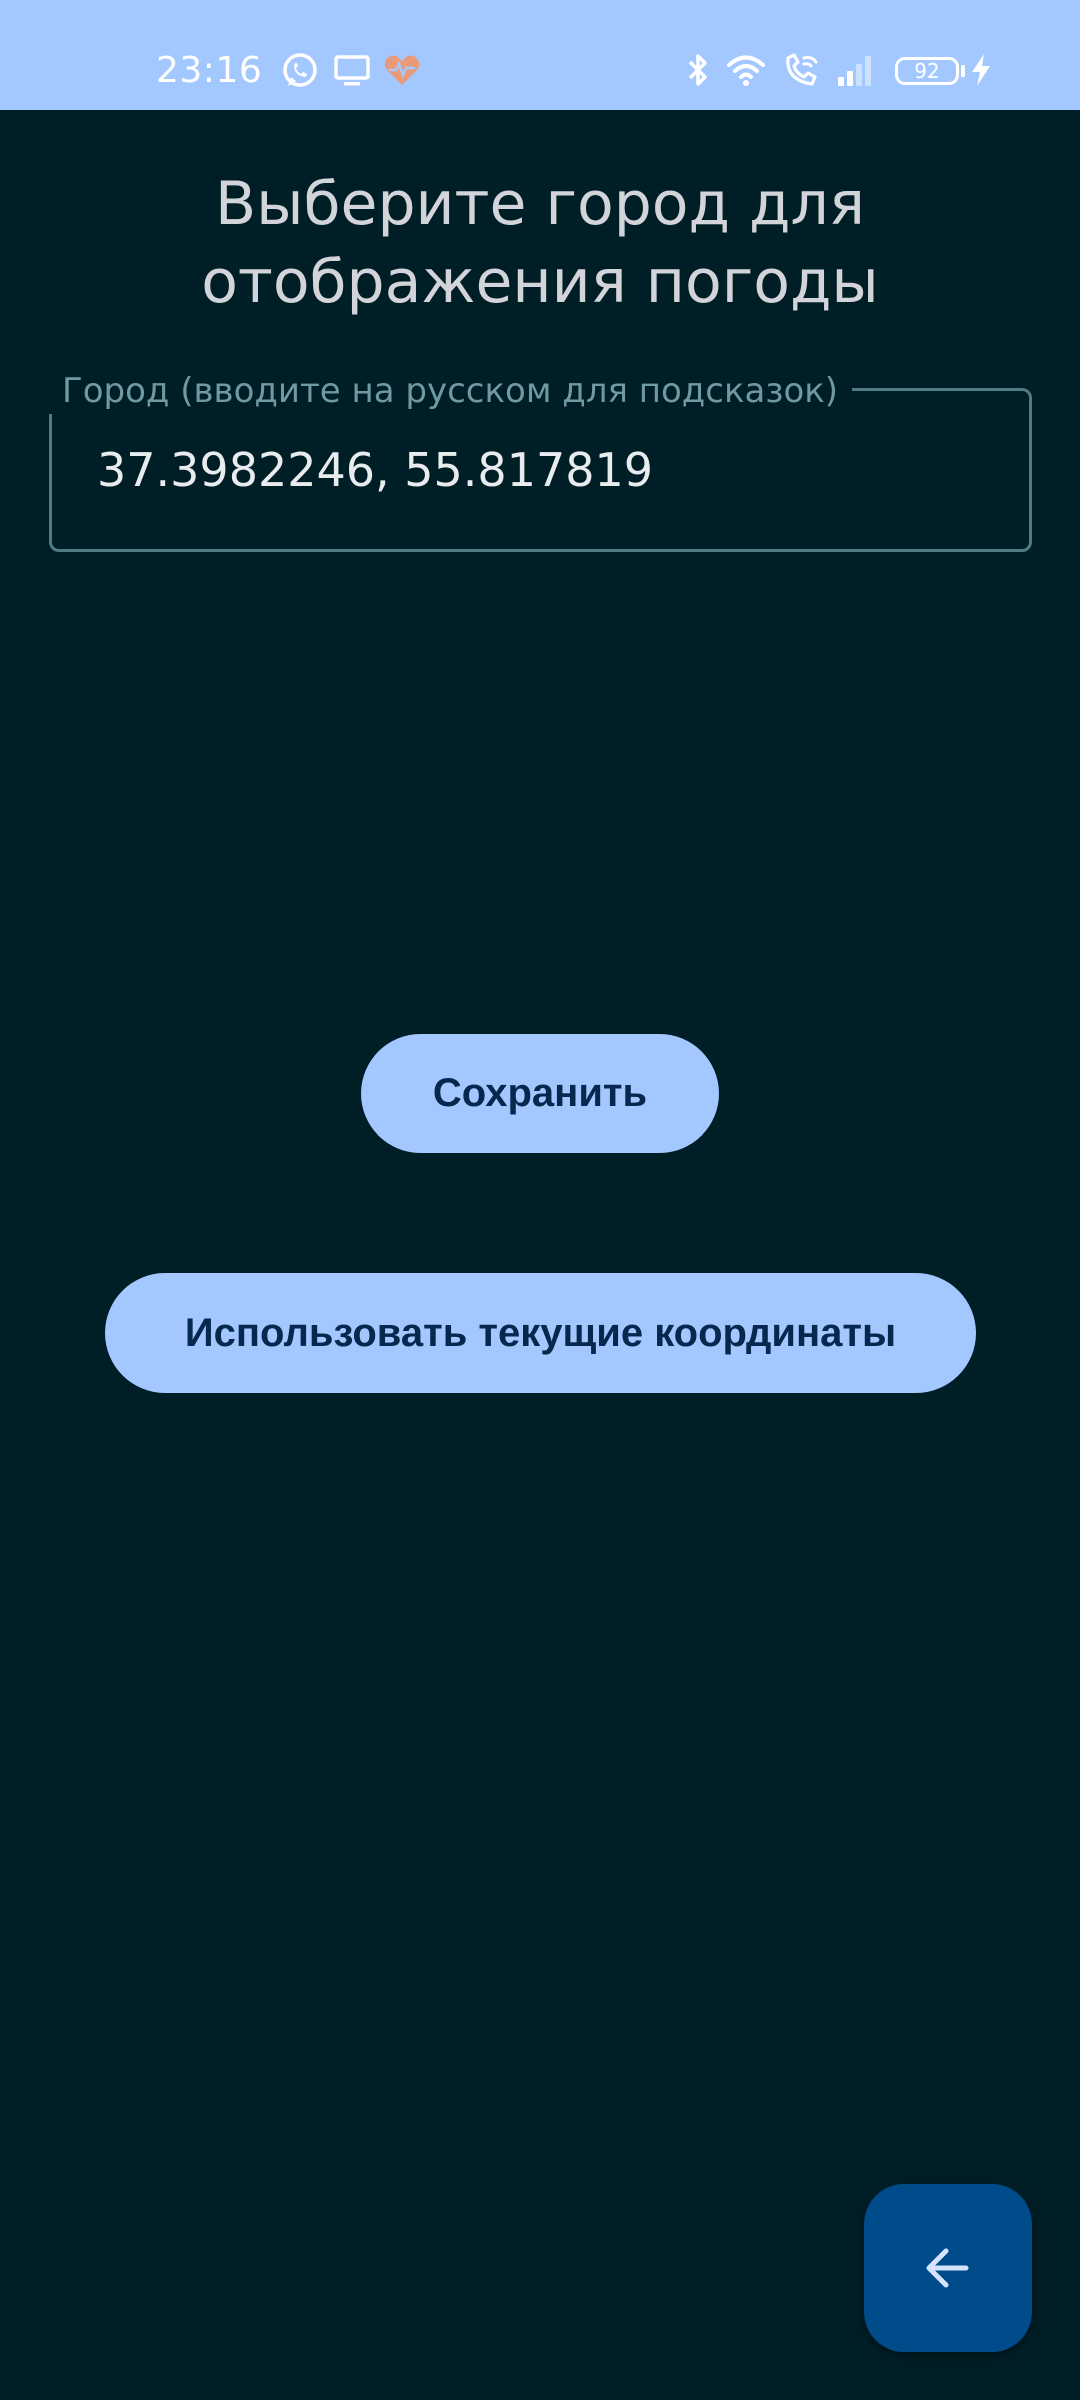  What do you see at coordinates (963, 71) in the screenshot?
I see `battery-tip` at bounding box center [963, 71].